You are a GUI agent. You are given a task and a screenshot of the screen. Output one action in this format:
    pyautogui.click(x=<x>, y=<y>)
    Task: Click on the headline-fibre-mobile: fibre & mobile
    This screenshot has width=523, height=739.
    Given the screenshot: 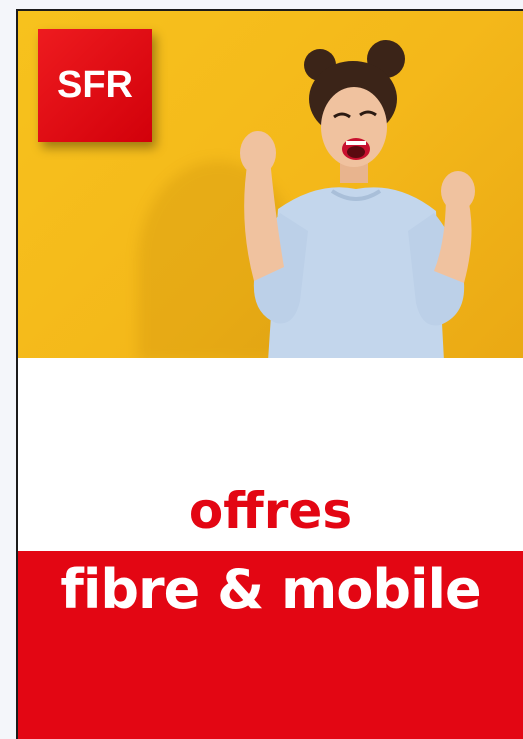 What is the action you would take?
    pyautogui.click(x=270, y=589)
    